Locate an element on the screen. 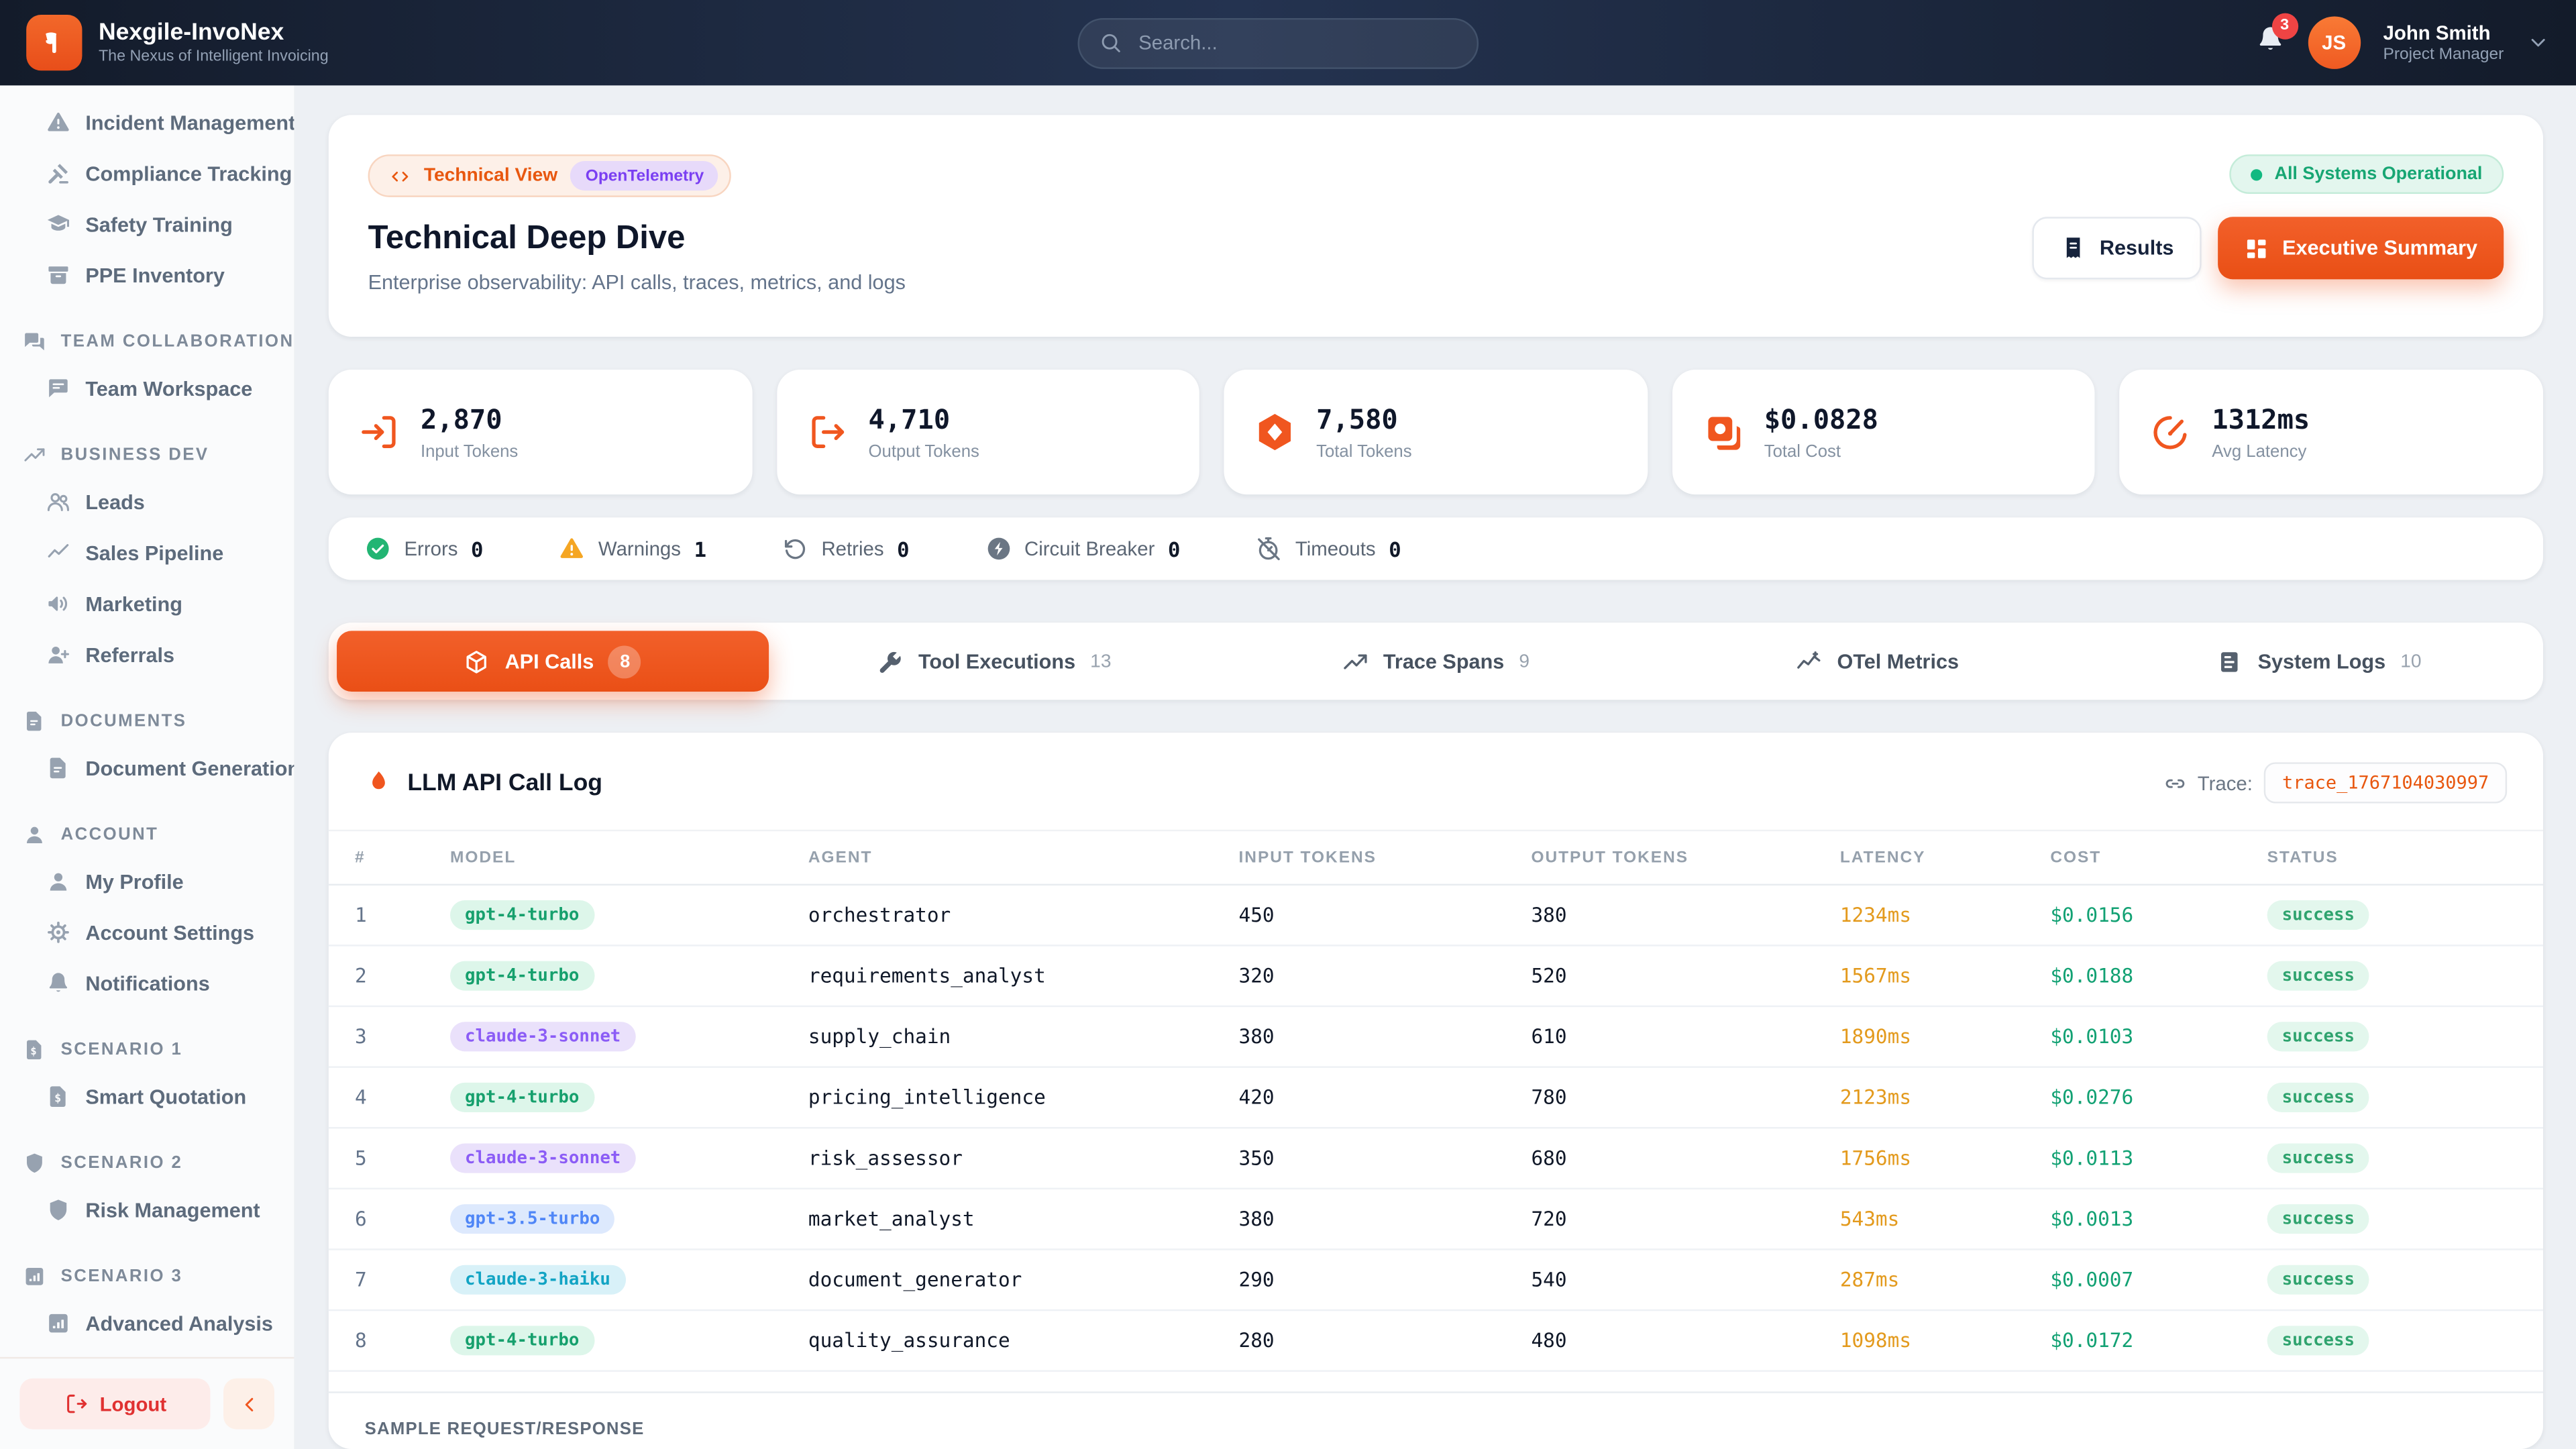  tab-trace-spans: Trace Spans 9 is located at coordinates (1436, 661).